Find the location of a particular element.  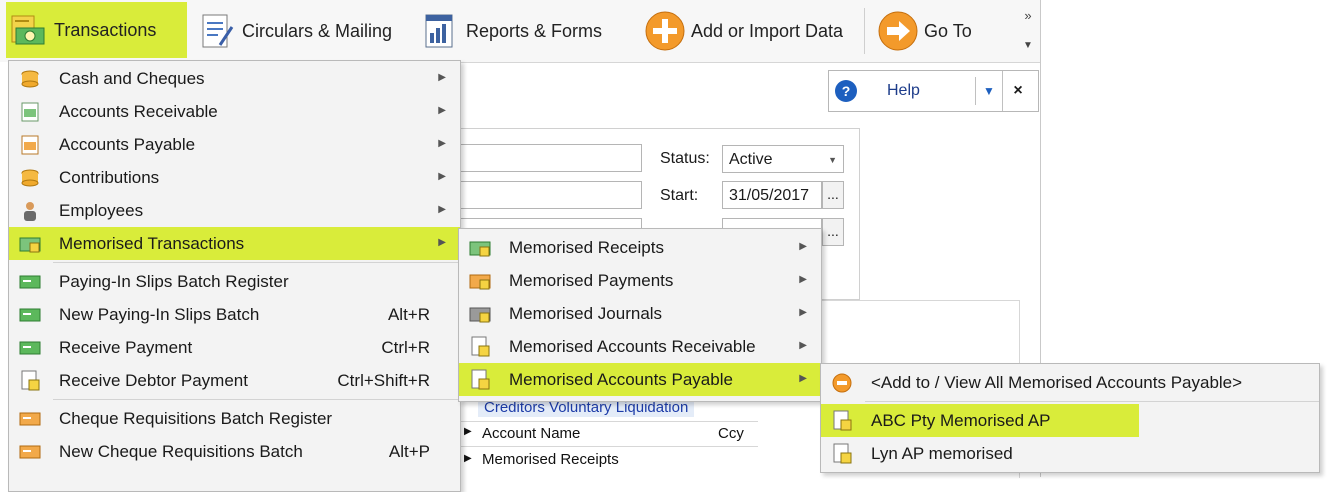

abc-pty-icon is located at coordinates (842, 421).